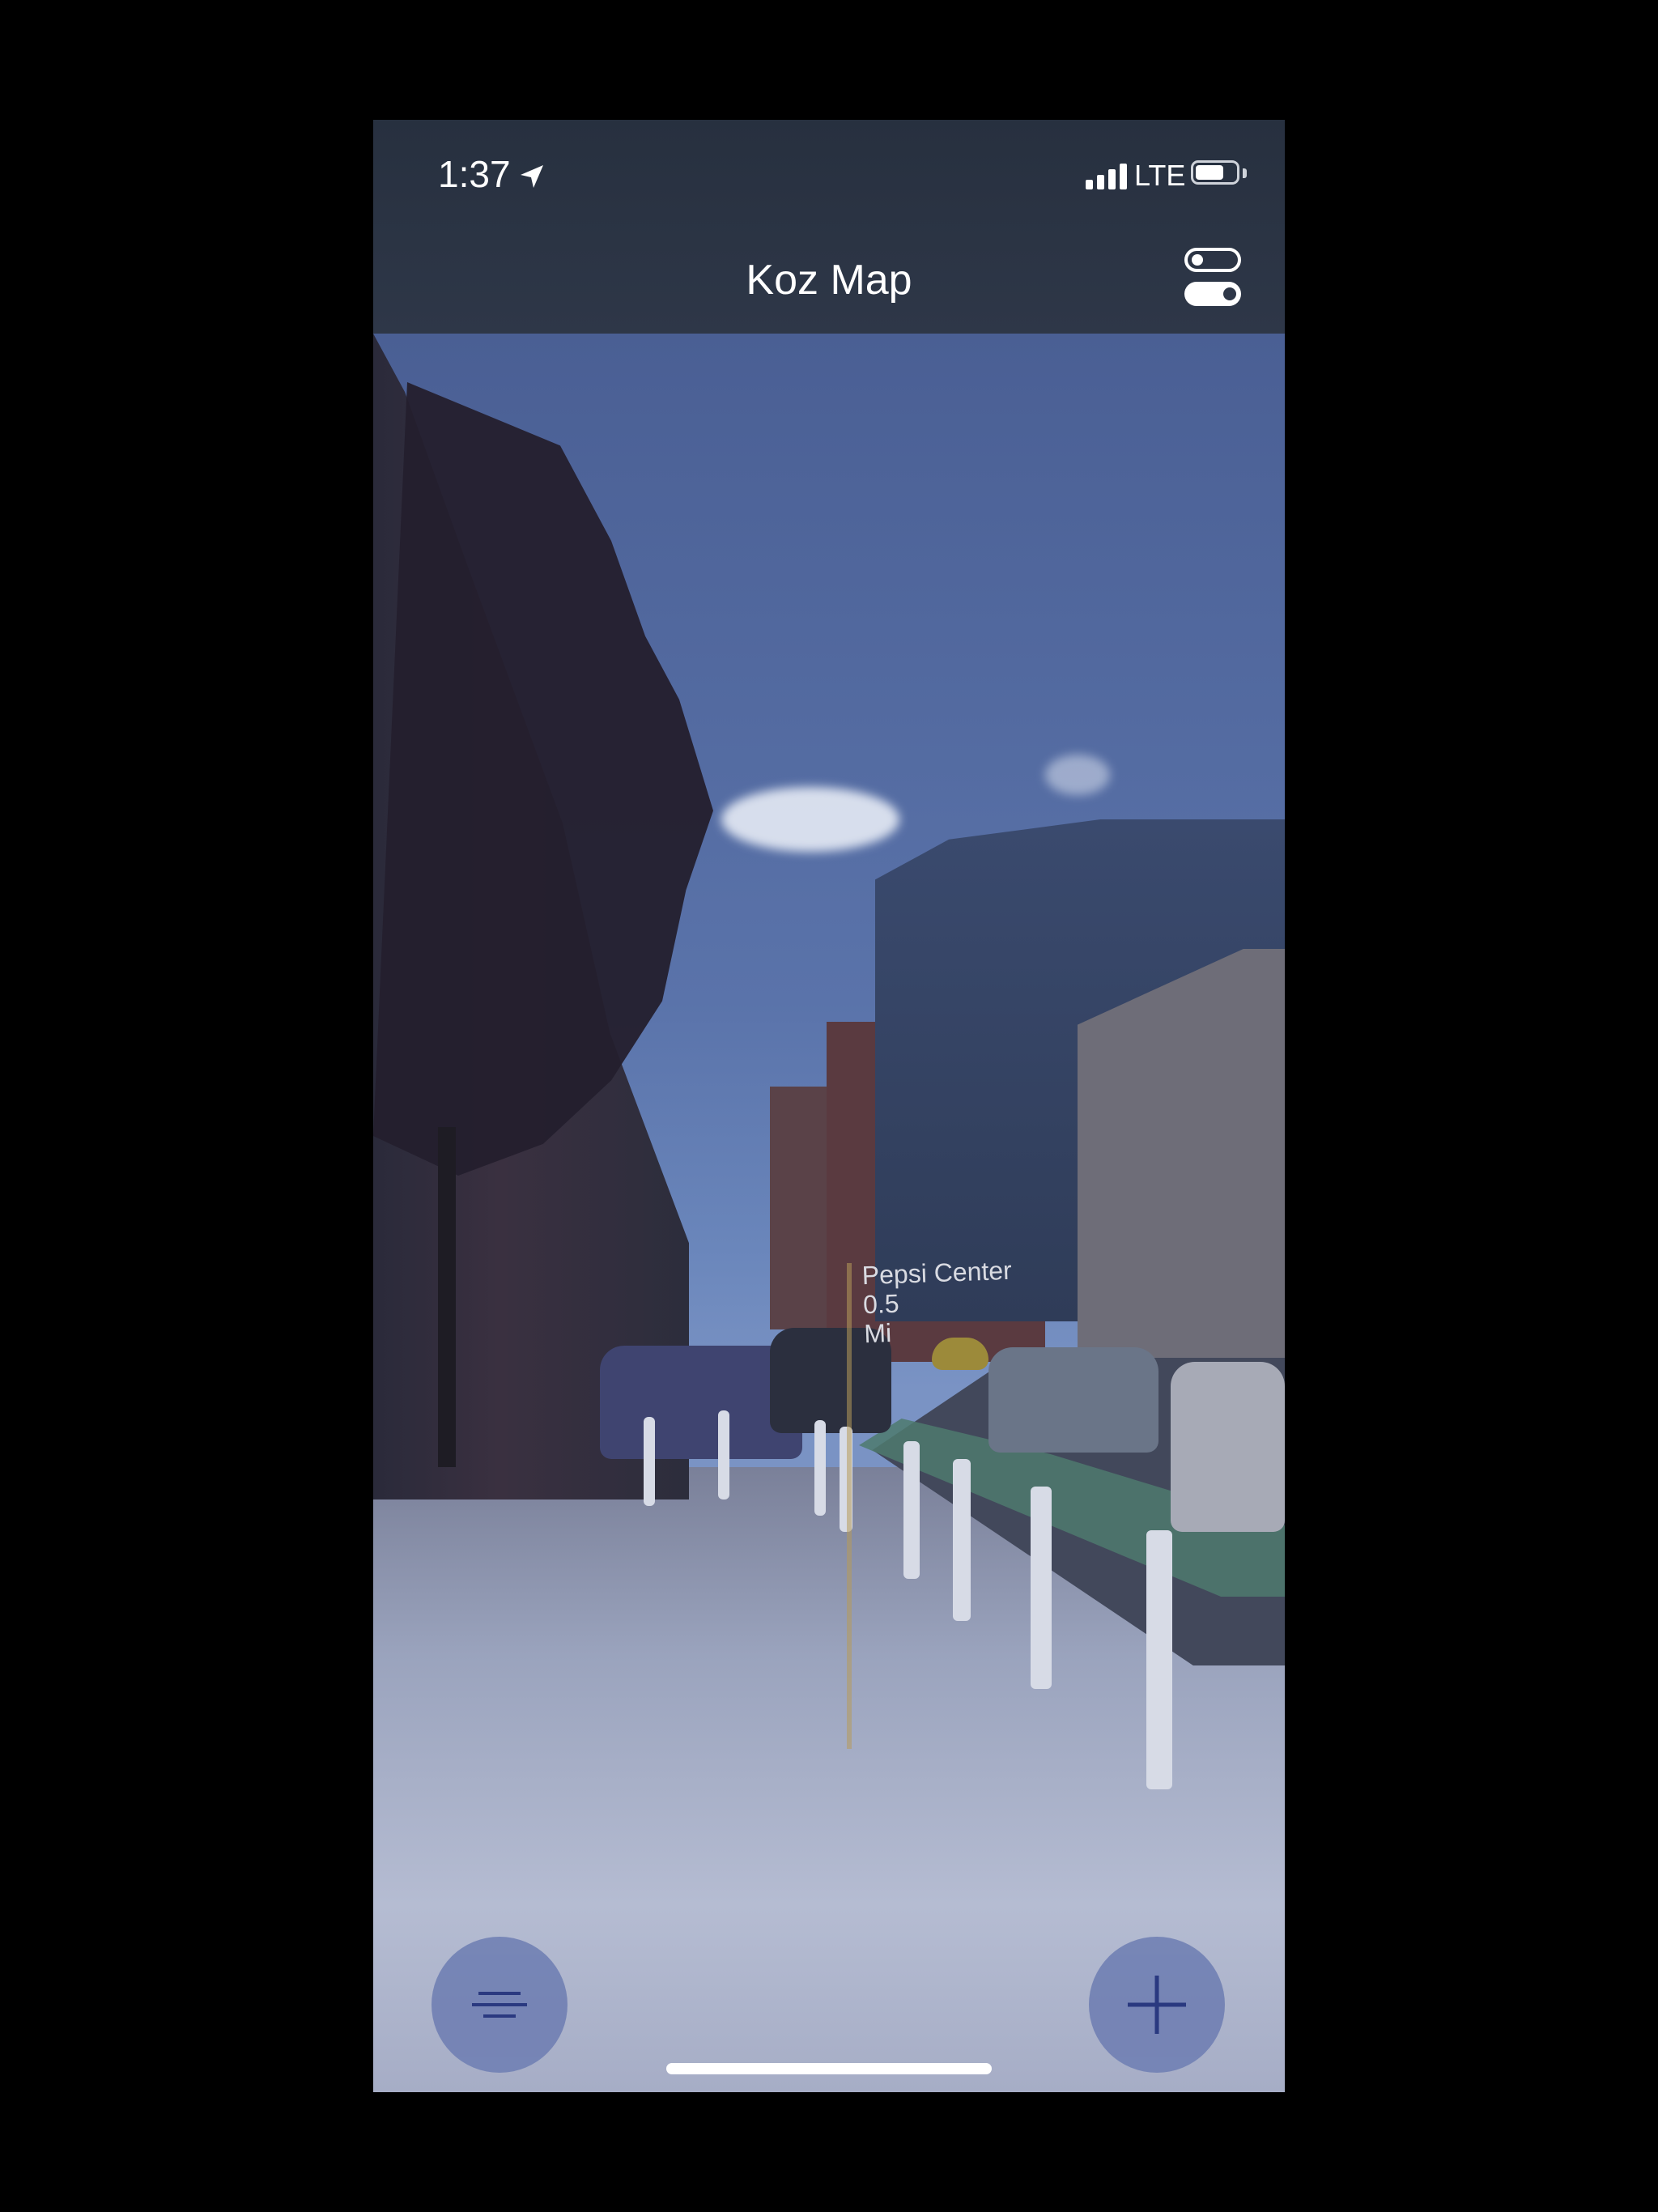 The height and width of the screenshot is (2212, 1658). Describe the element at coordinates (1106, 176) in the screenshot. I see `signal-strength-icon` at that location.